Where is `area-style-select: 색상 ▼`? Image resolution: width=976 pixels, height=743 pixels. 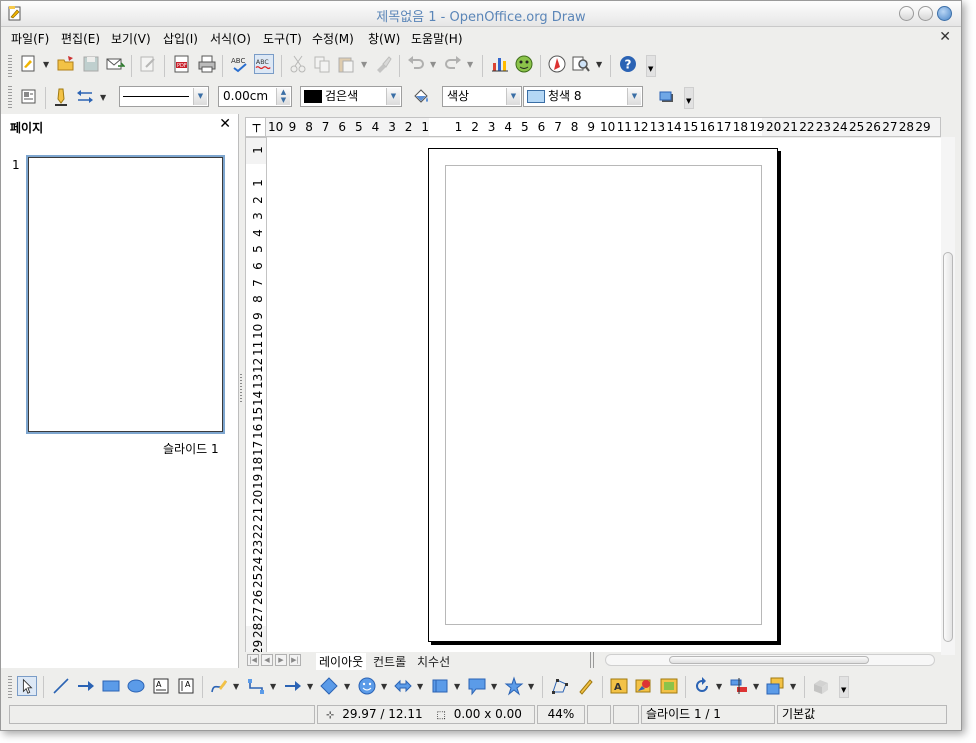 area-style-select: 색상 ▼ is located at coordinates (482, 96).